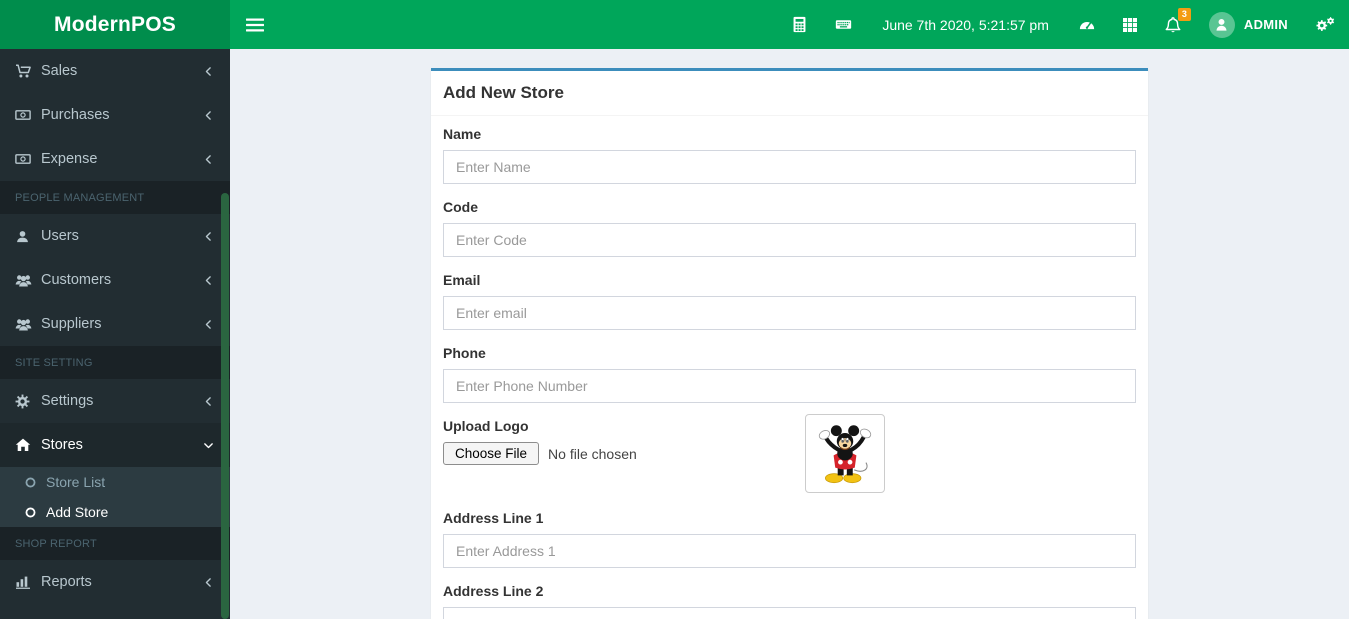 This screenshot has height=619, width=1349. What do you see at coordinates (493, 518) in the screenshot?
I see `address1-label: Address Line 1` at bounding box center [493, 518].